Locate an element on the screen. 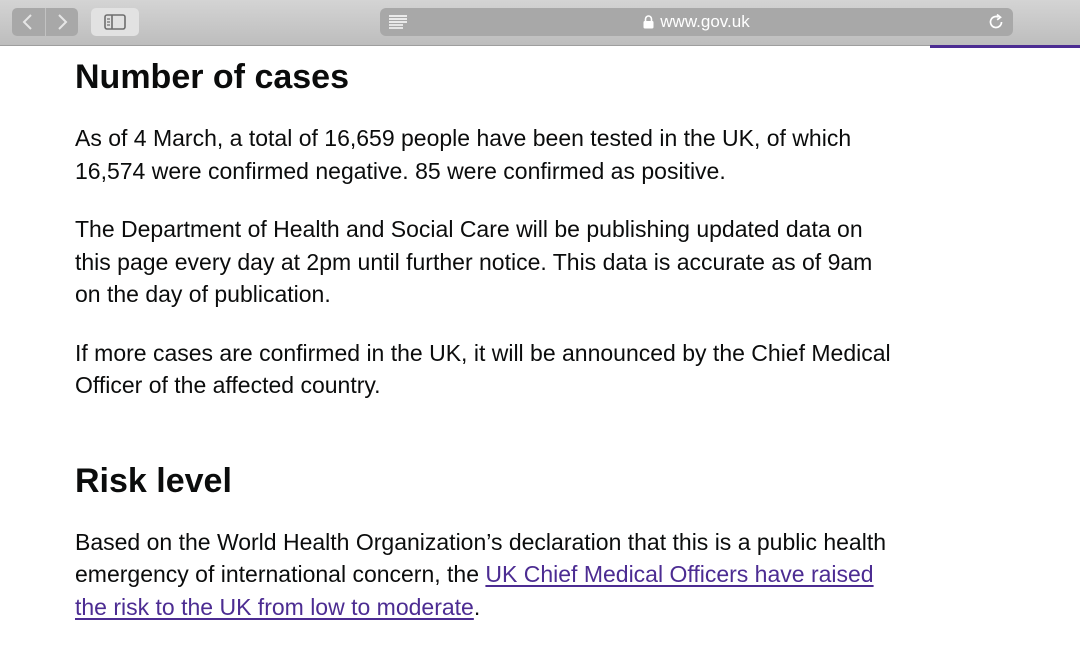  reload-icon is located at coordinates (996, 24).